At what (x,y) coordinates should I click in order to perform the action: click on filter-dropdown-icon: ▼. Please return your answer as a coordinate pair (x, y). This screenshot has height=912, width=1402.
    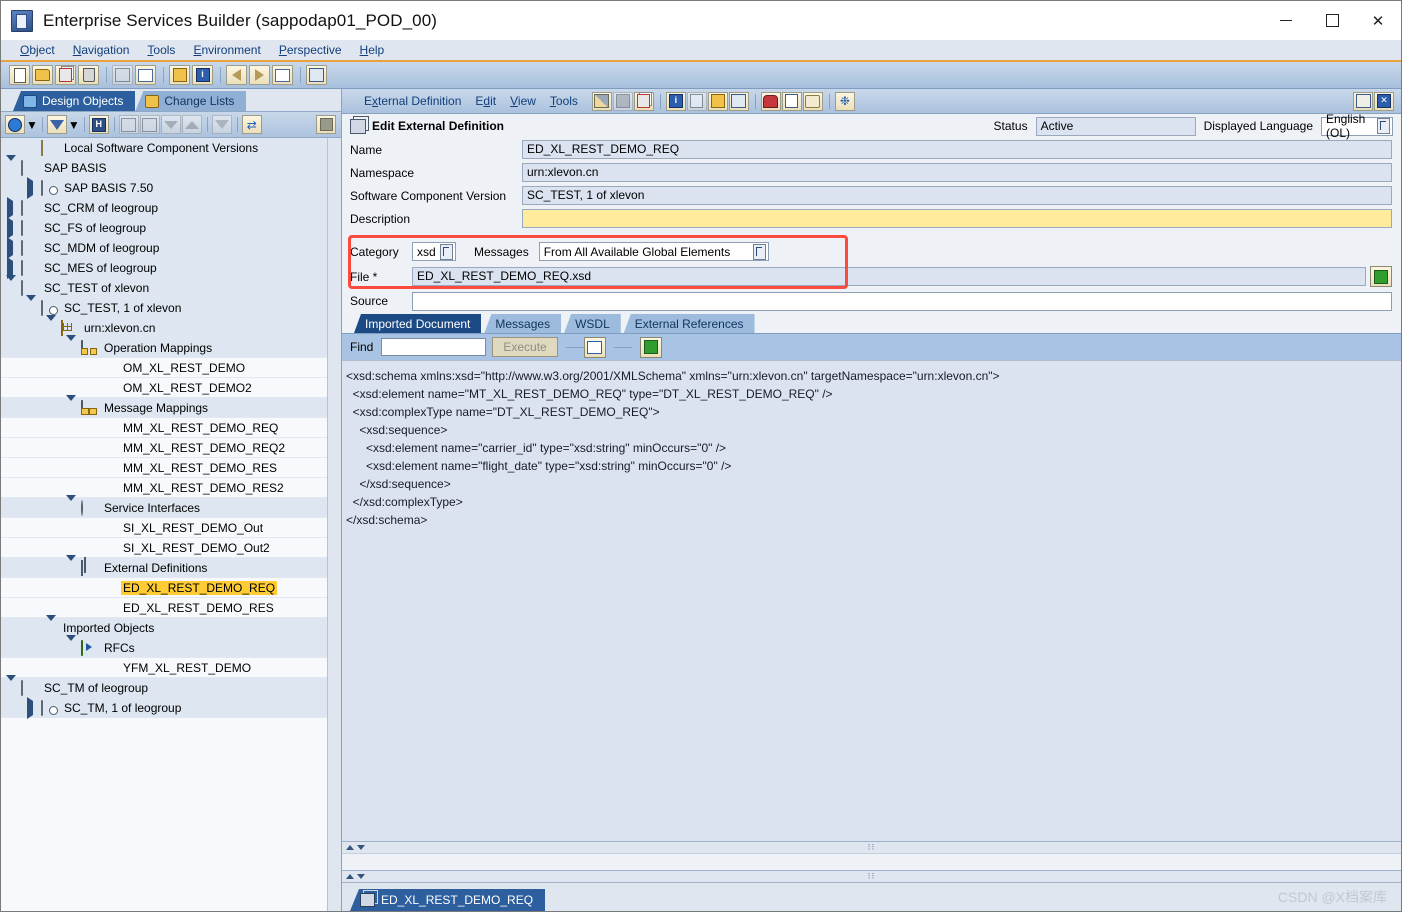
    Looking at the image, I should click on (74, 125).